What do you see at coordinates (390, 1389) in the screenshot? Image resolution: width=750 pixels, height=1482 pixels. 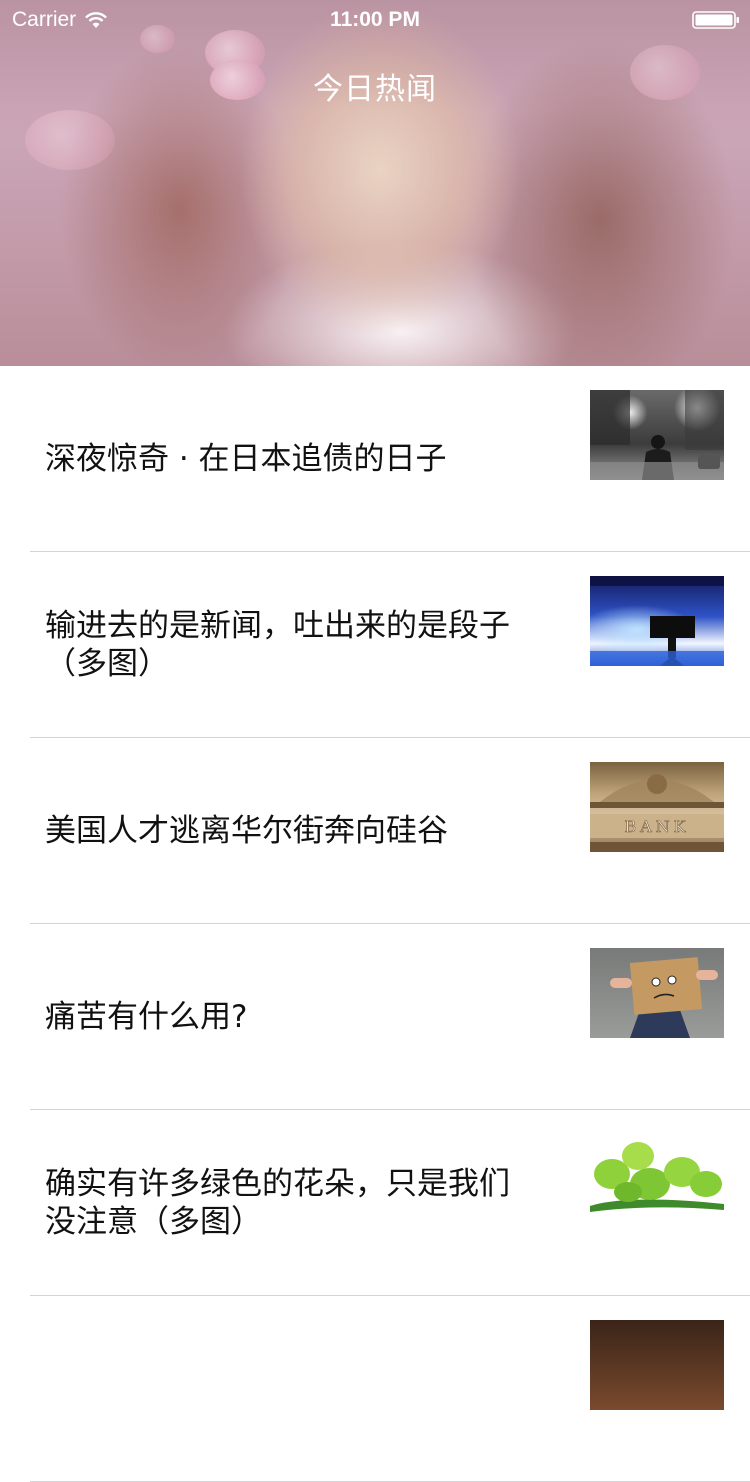 I see `news-list-item` at bounding box center [390, 1389].